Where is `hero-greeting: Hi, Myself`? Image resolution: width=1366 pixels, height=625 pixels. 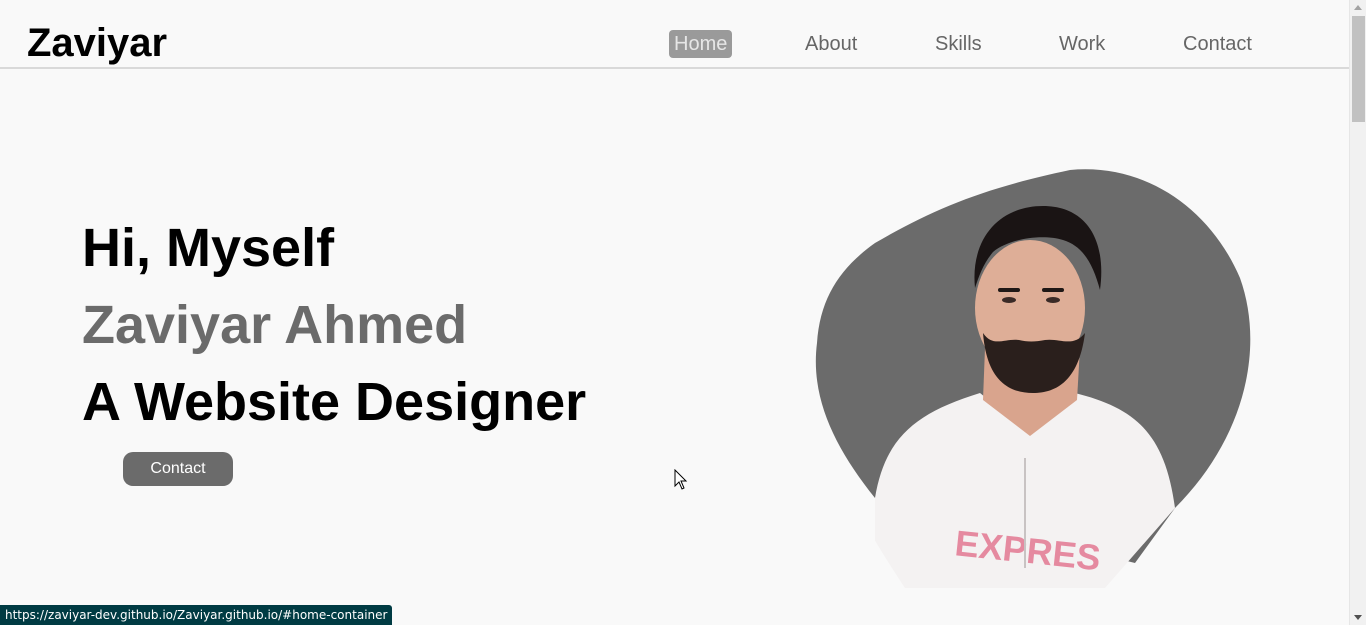
hero-greeting: Hi, Myself is located at coordinates (208, 248).